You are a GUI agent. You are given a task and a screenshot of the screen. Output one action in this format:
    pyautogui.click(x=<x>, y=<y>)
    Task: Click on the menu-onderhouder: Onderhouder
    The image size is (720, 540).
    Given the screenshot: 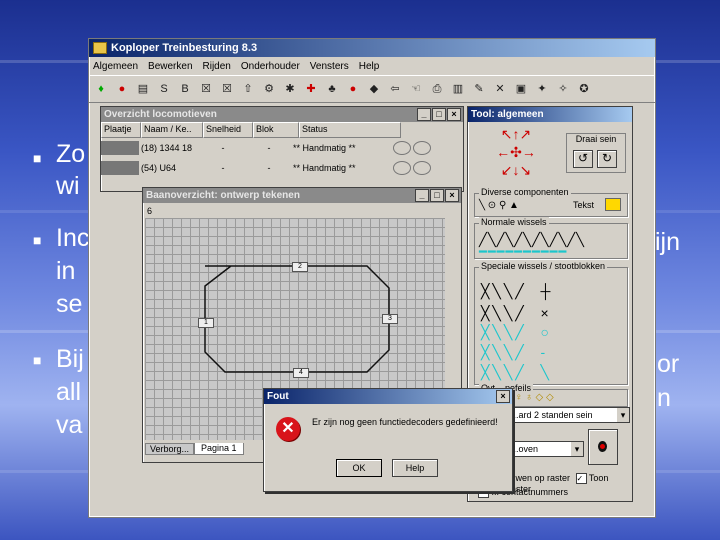 What is the action you would take?
    pyautogui.click(x=270, y=66)
    